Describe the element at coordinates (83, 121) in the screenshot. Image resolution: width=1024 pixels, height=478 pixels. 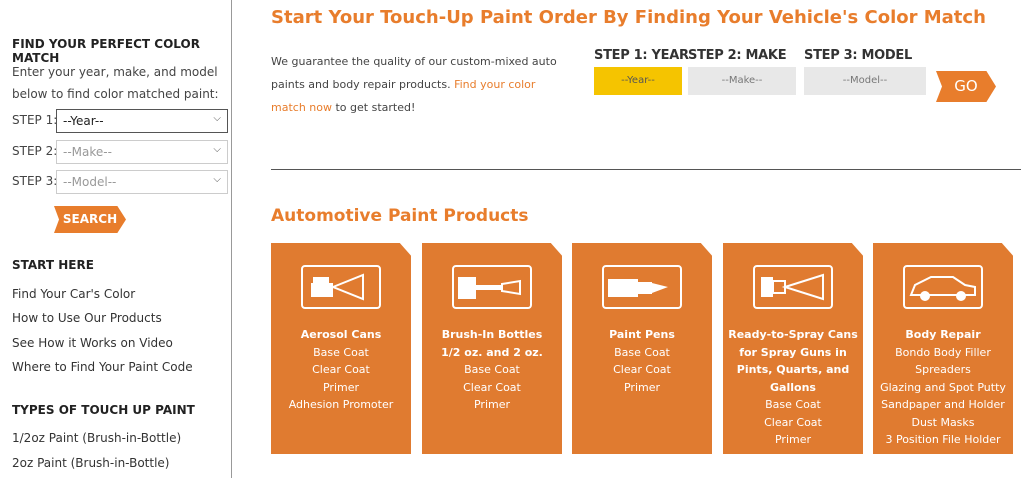
I see `year-select-value: --Year--` at that location.